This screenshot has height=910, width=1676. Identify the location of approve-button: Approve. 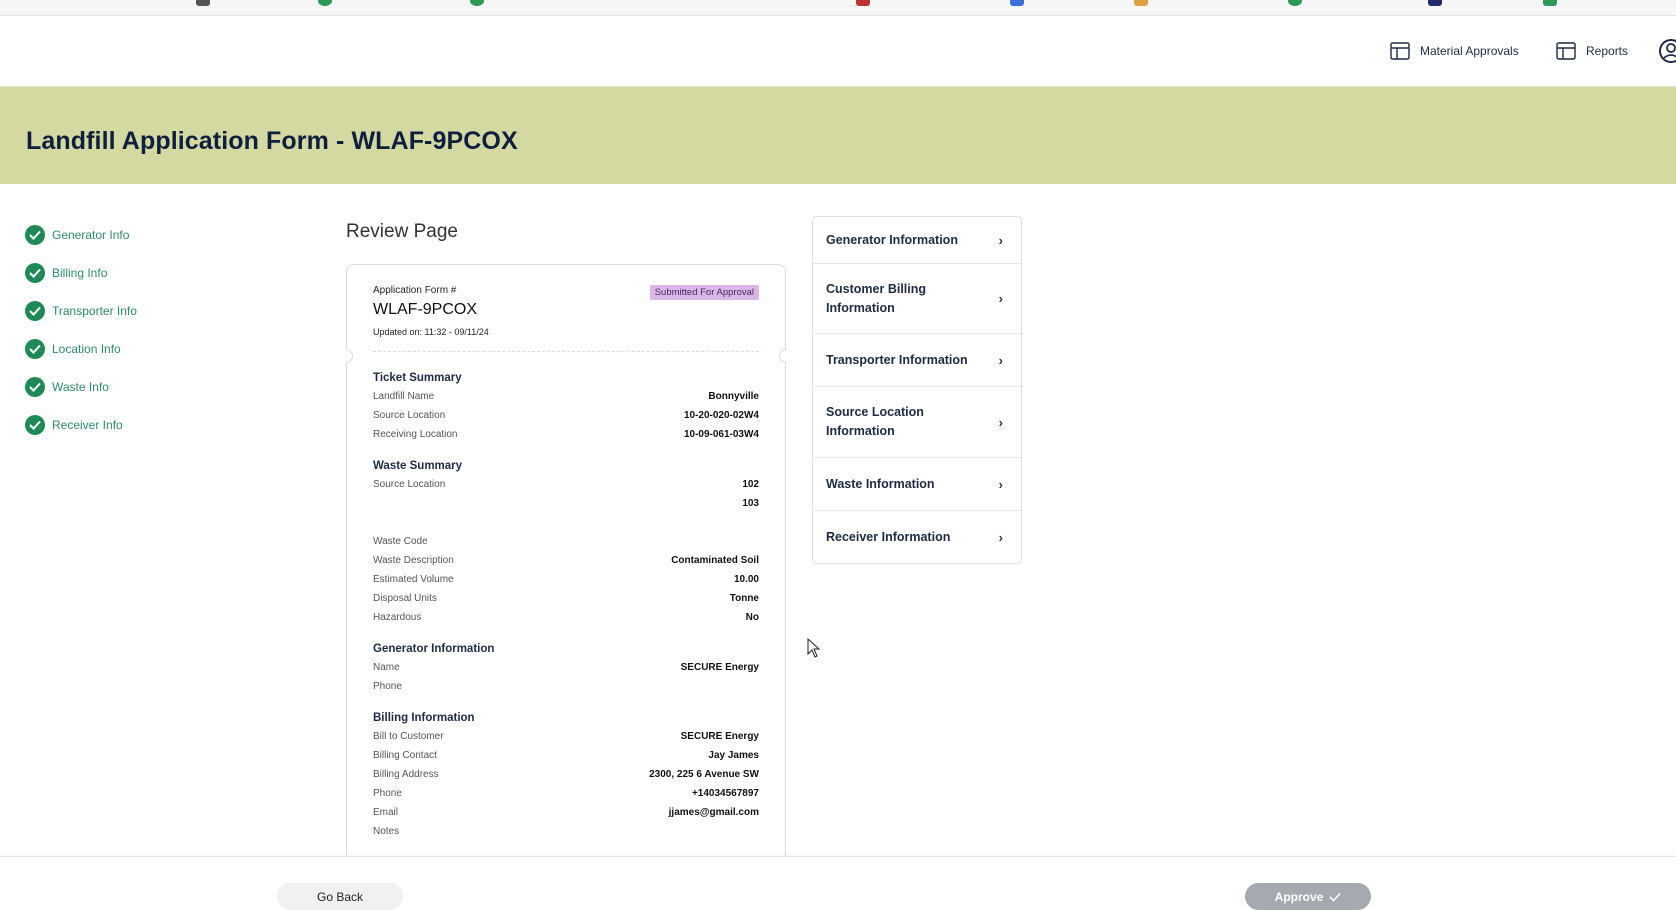
(1308, 896).